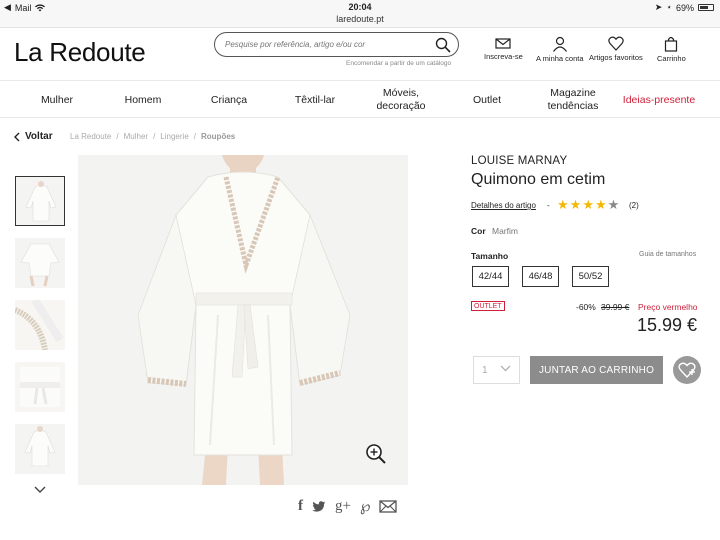  Describe the element at coordinates (229, 100) in the screenshot. I see `nav-item-crianca: Criança` at that location.